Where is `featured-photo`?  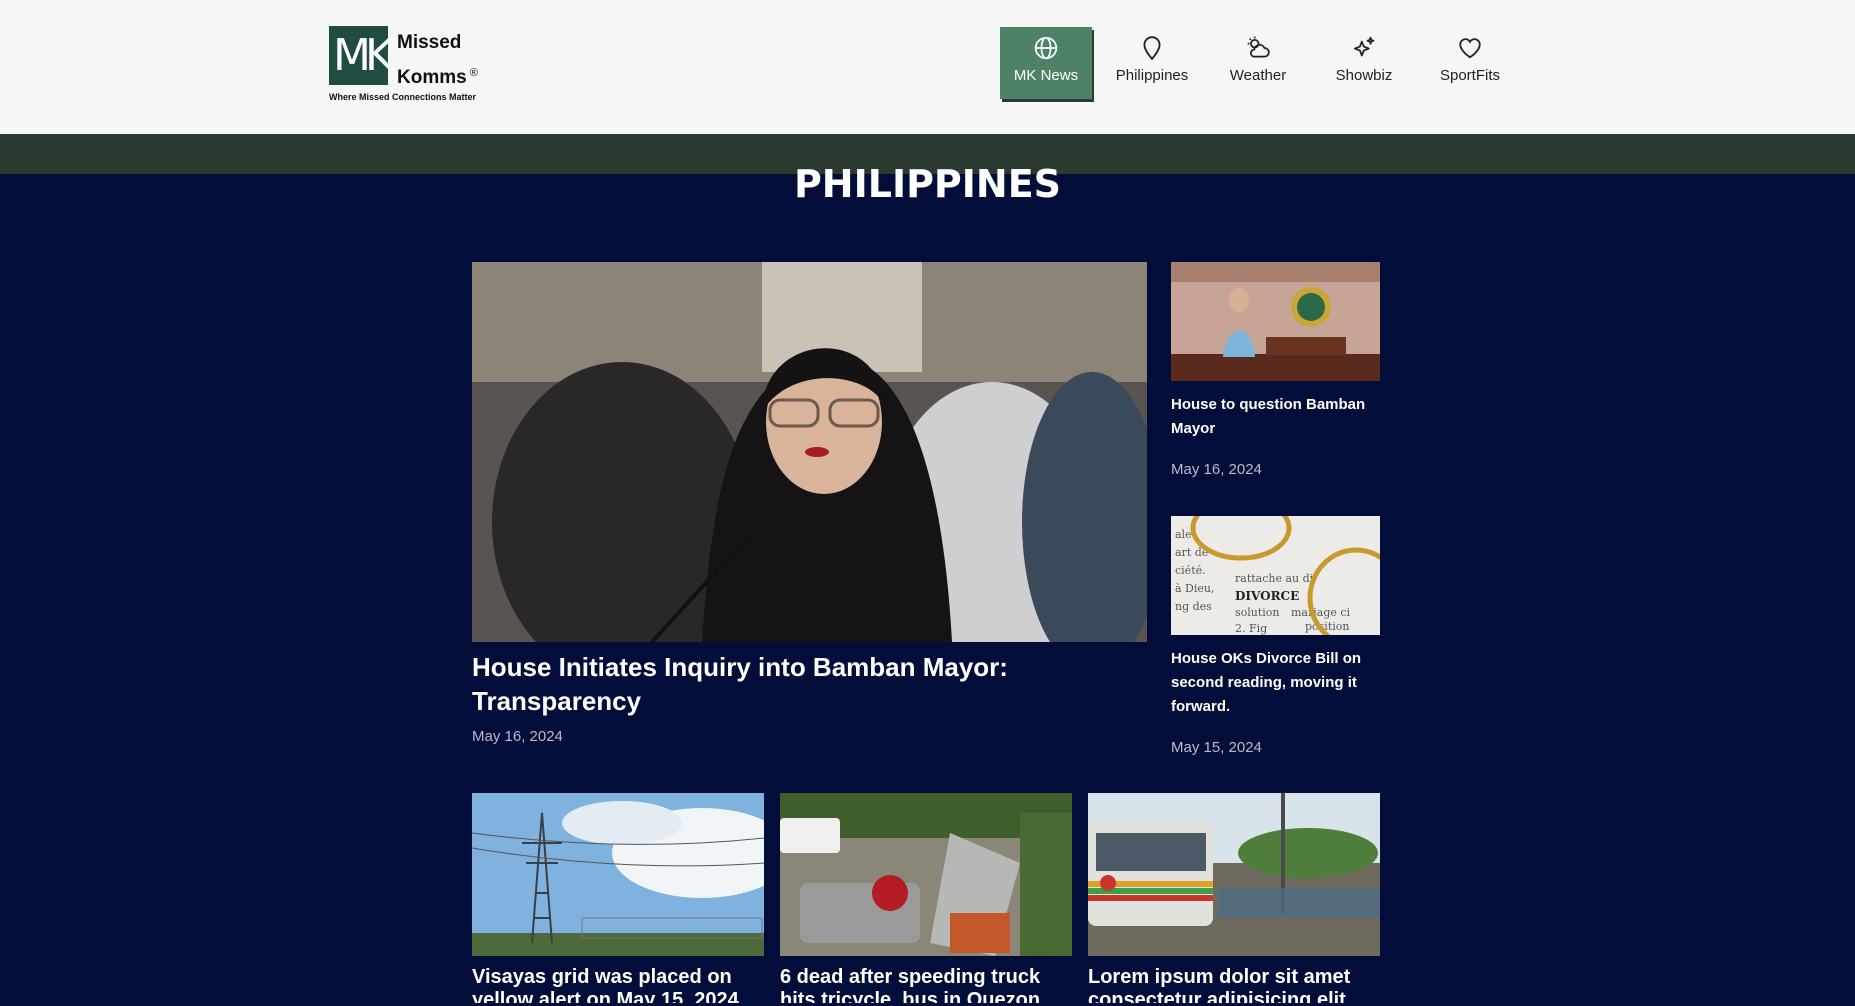 featured-photo is located at coordinates (809, 452).